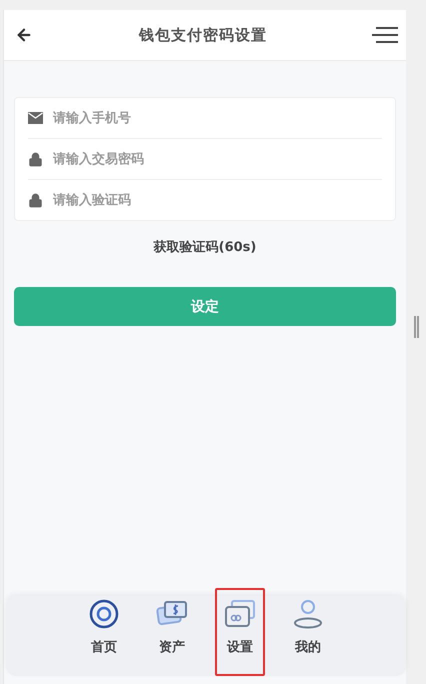 The height and width of the screenshot is (684, 426). What do you see at coordinates (205, 247) in the screenshot?
I see `get-code-button: 获取验证码(60s)` at bounding box center [205, 247].